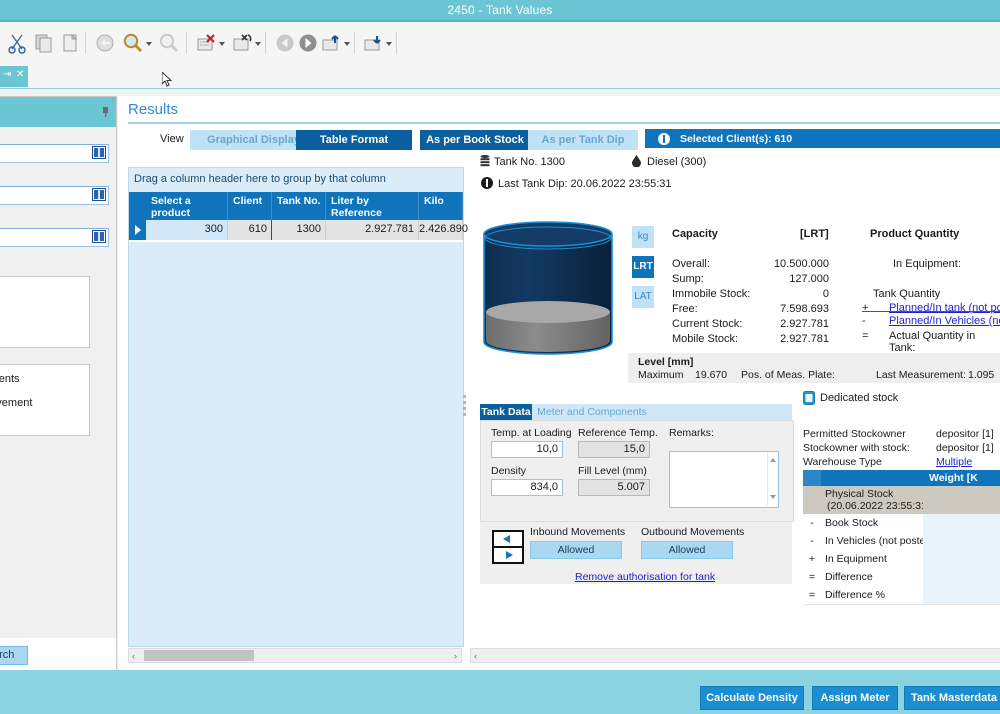 Image resolution: width=1000 pixels, height=714 pixels. I want to click on tank-data-tab-strip: Tank Data Meter and Components, so click(636, 412).